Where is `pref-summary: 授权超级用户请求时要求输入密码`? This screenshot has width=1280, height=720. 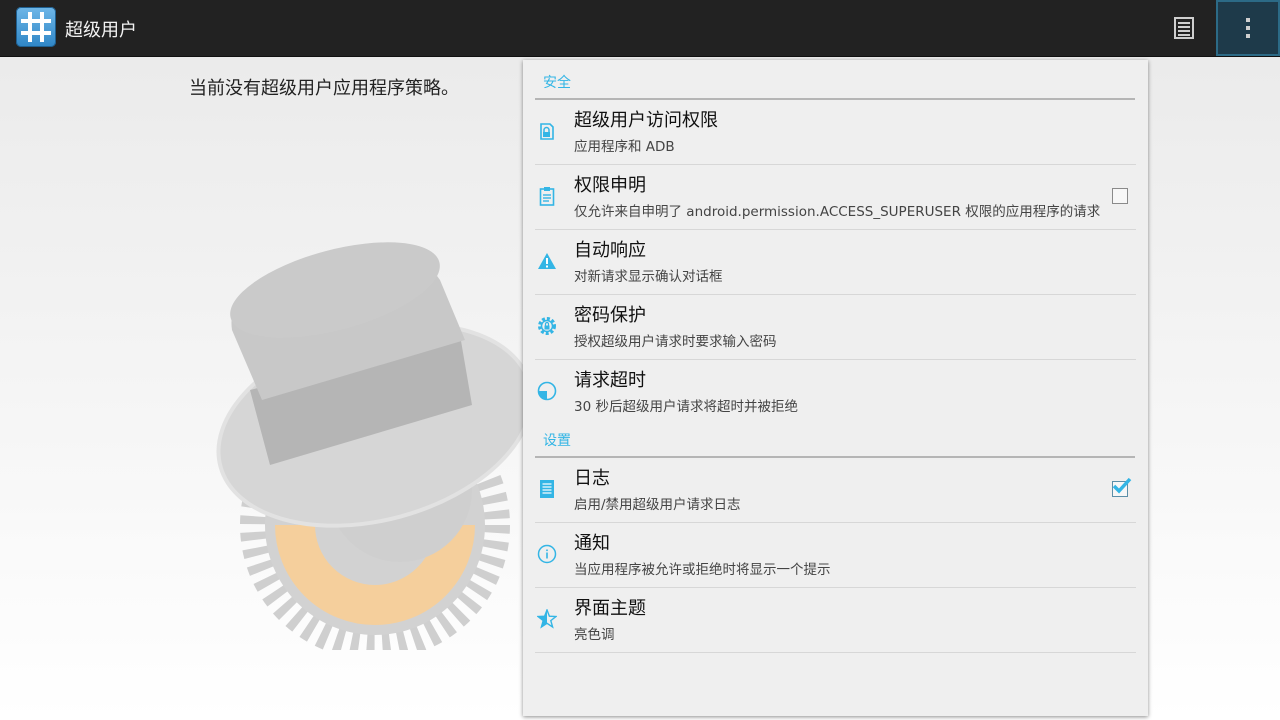 pref-summary: 授权超级用户请求时要求输入密码 is located at coordinates (675, 342).